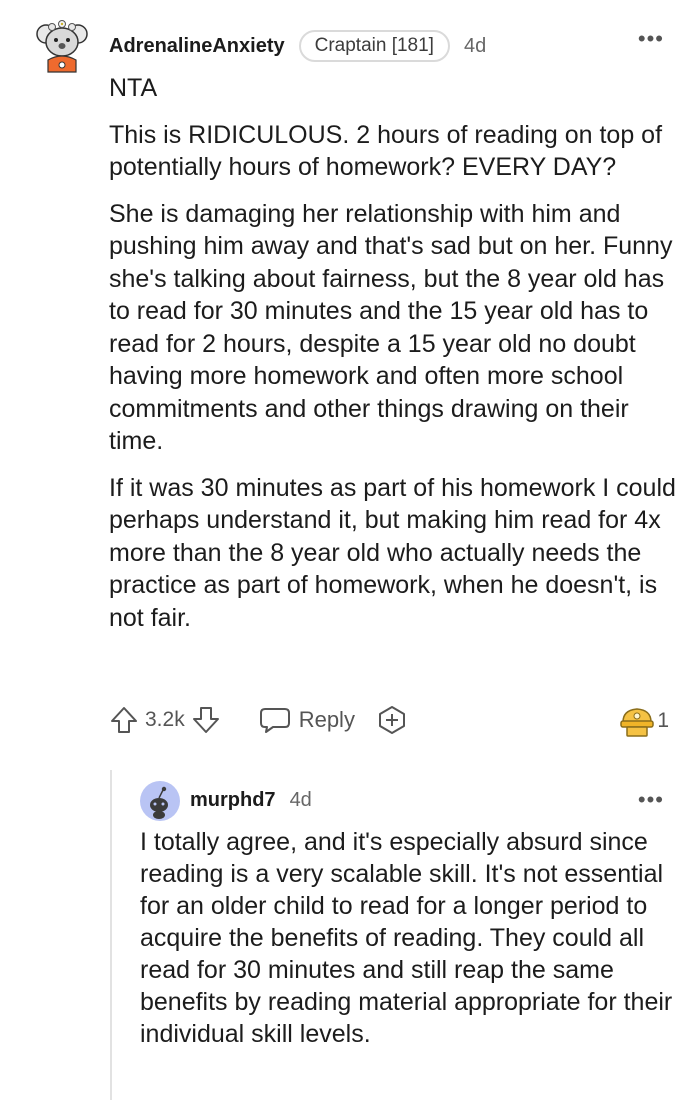 The height and width of the screenshot is (1100, 700). What do you see at coordinates (326, 719) in the screenshot?
I see `reply-label: Reply` at bounding box center [326, 719].